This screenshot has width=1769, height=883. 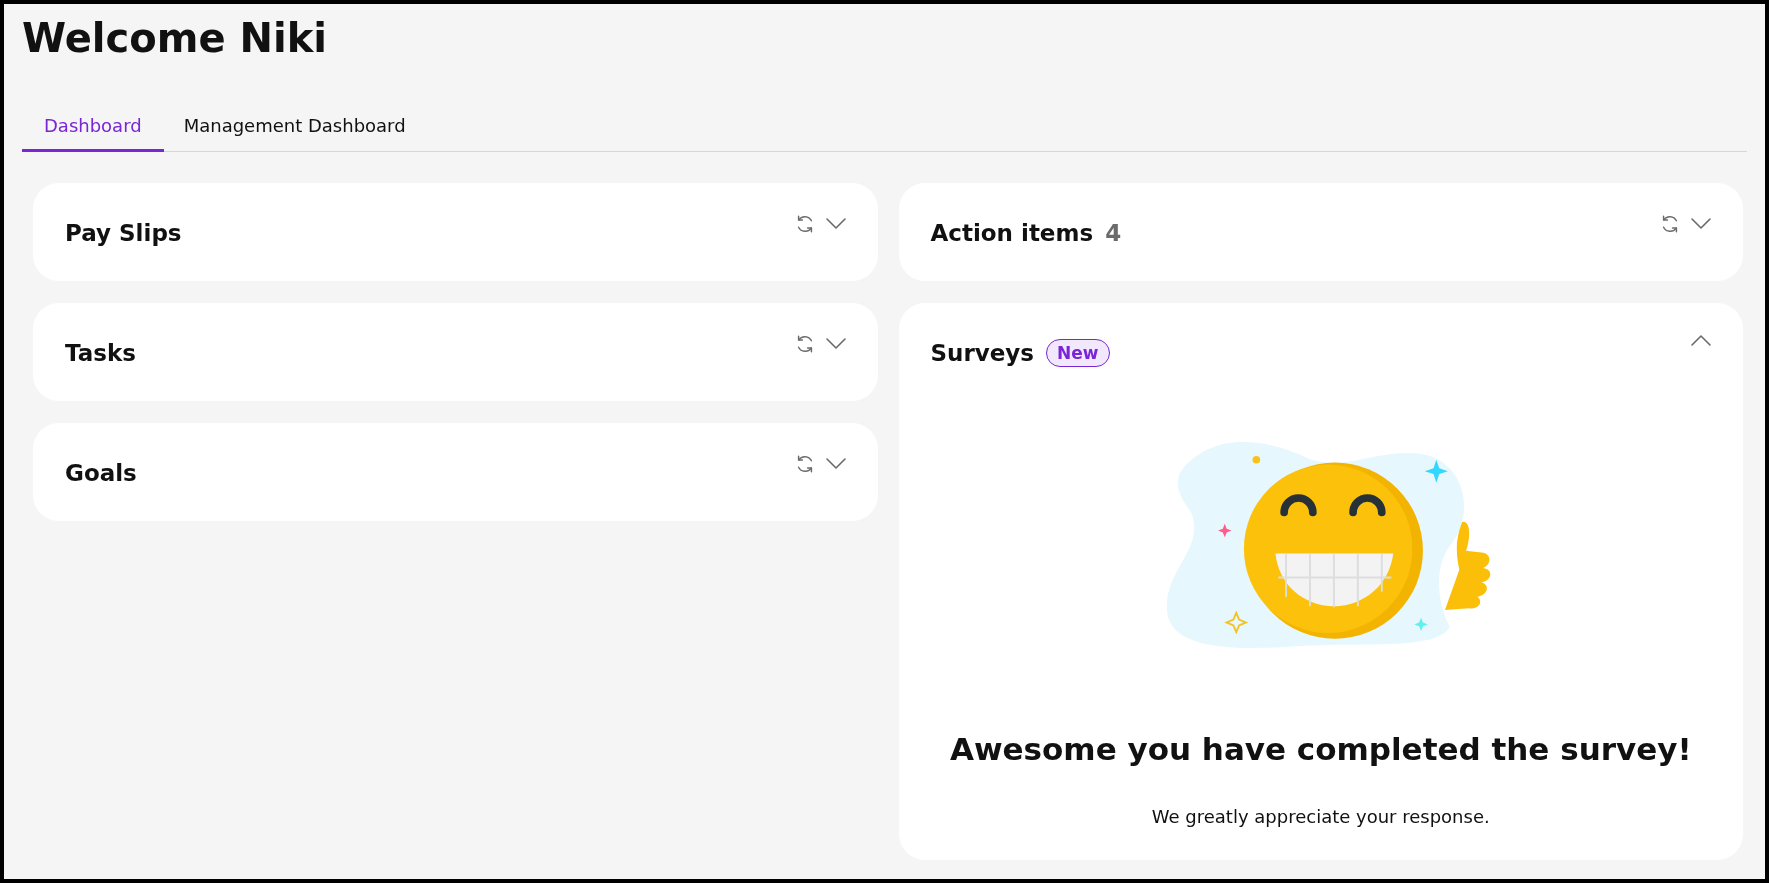 What do you see at coordinates (1320, 749) in the screenshot?
I see `success-heading: Awesome you have completed the survey!` at bounding box center [1320, 749].